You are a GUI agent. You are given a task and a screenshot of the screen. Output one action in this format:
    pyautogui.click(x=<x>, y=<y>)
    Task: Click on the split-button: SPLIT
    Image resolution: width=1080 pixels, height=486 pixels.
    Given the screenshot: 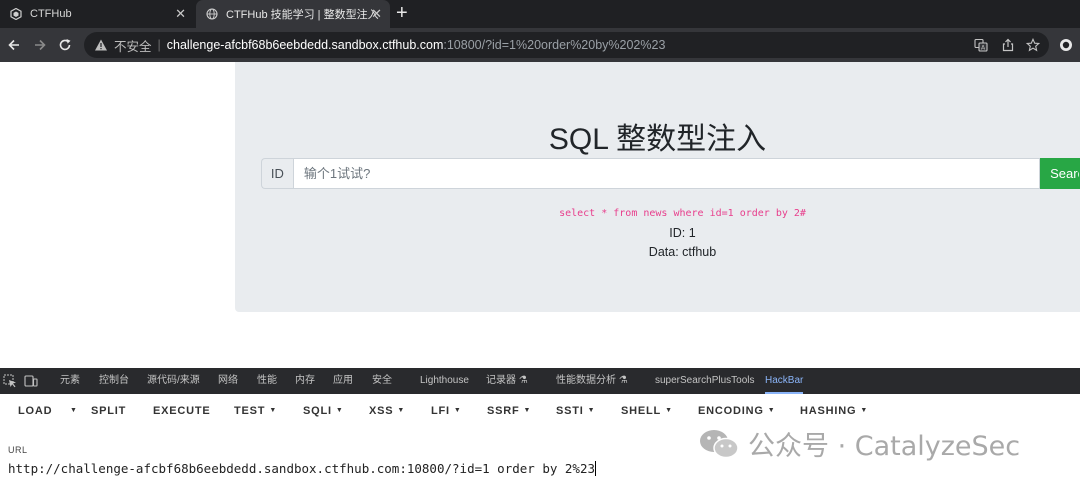 What is the action you would take?
    pyautogui.click(x=108, y=411)
    